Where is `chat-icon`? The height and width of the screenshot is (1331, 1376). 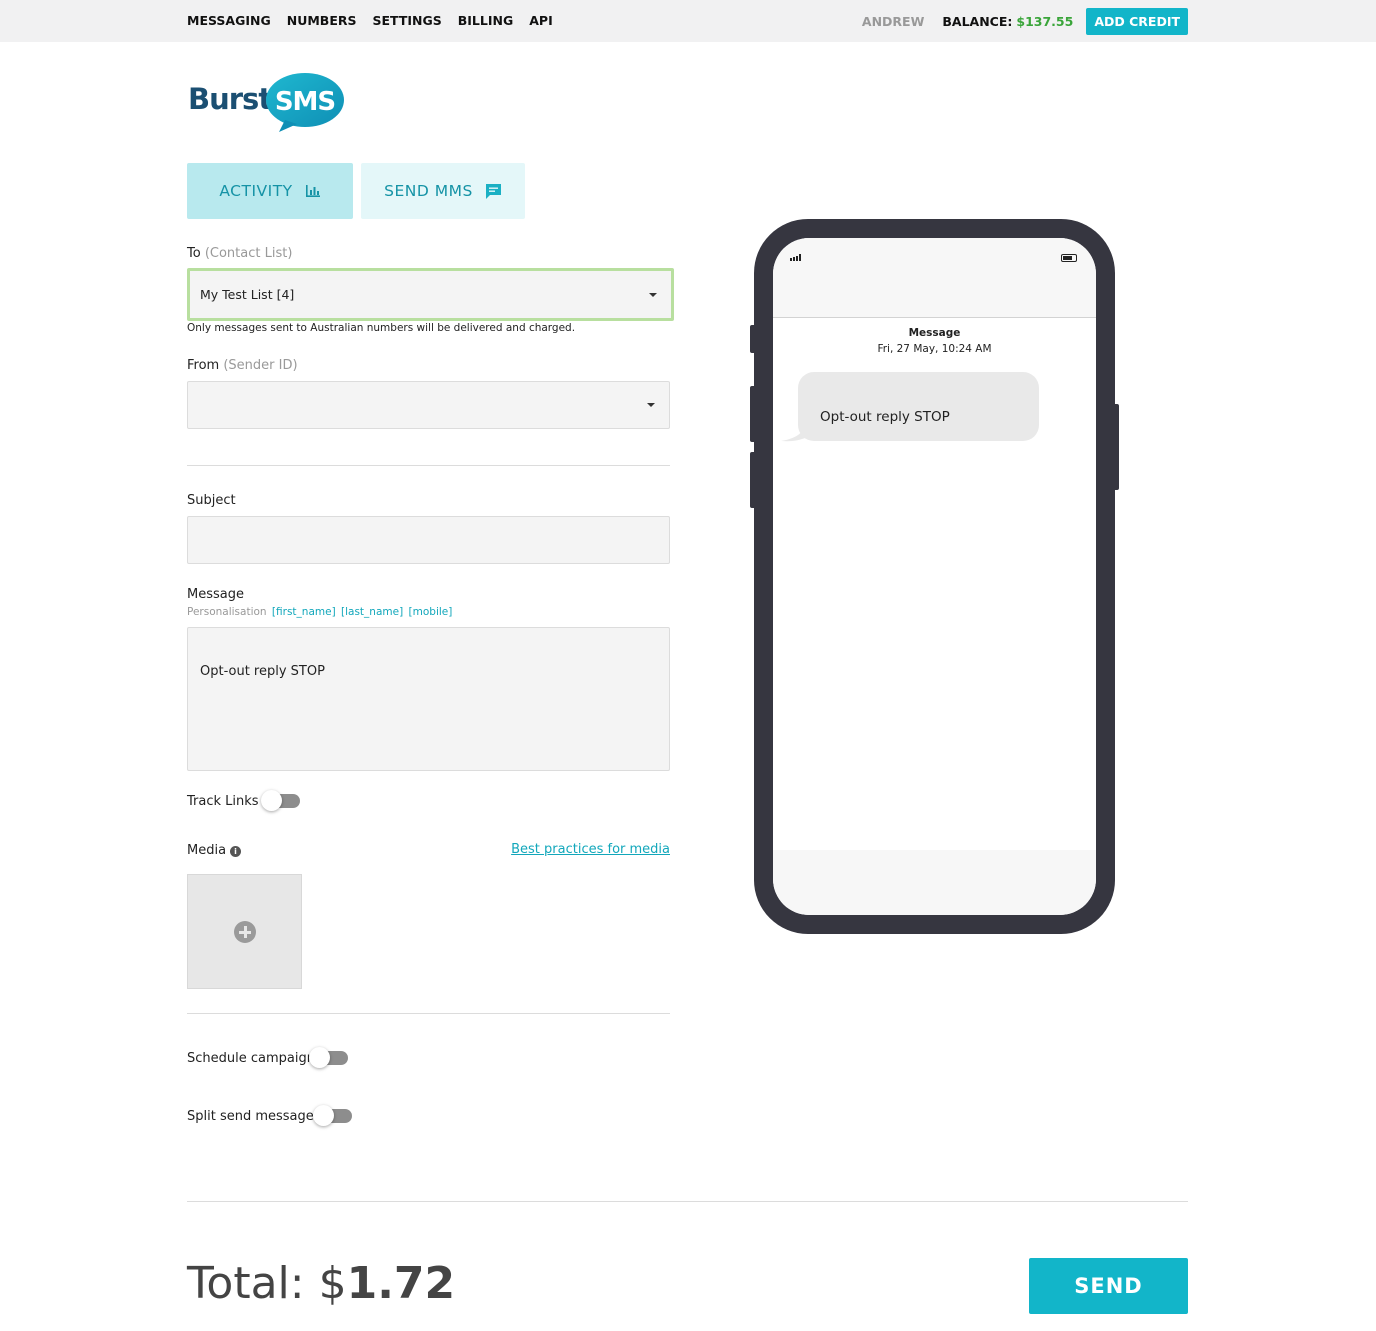 chat-icon is located at coordinates (493, 191).